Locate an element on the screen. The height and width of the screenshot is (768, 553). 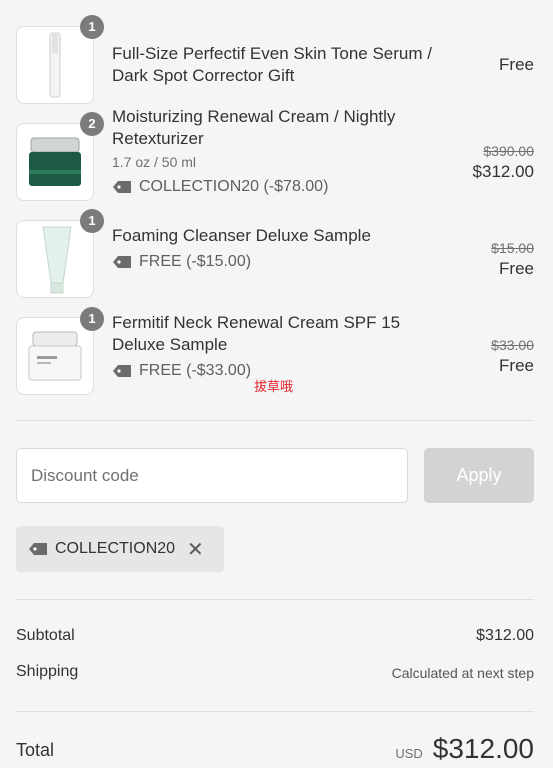
discount-line: FREE (-$15.00) is located at coordinates (181, 262).